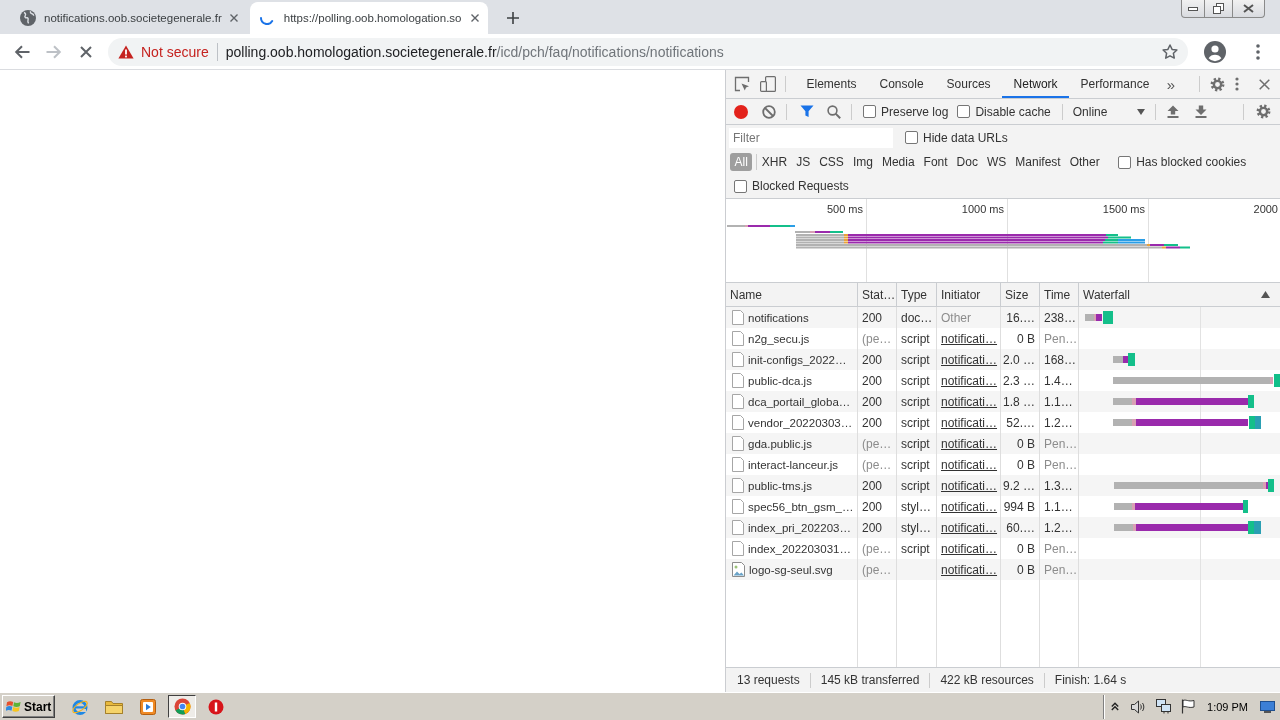 This screenshot has height=720, width=1280. What do you see at coordinates (779, 338) in the screenshot?
I see `file-name: n2g_secu.js` at bounding box center [779, 338].